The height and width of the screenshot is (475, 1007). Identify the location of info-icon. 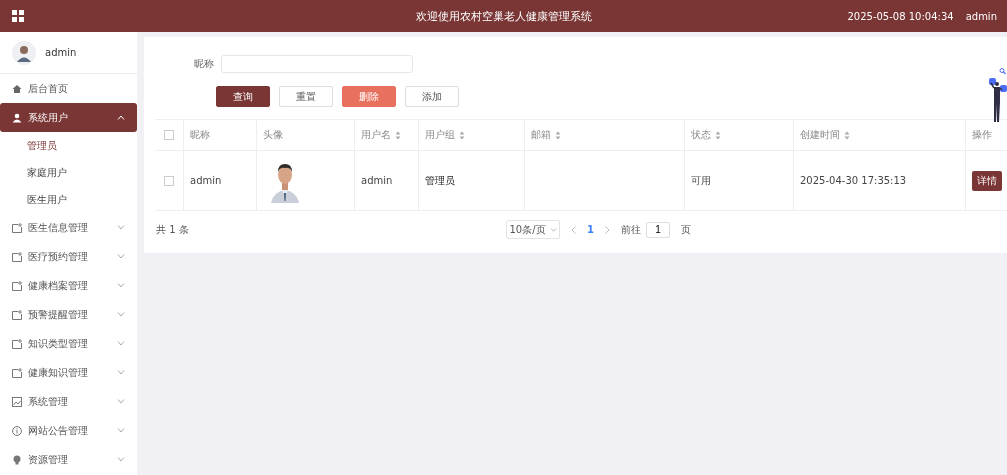
(17, 430).